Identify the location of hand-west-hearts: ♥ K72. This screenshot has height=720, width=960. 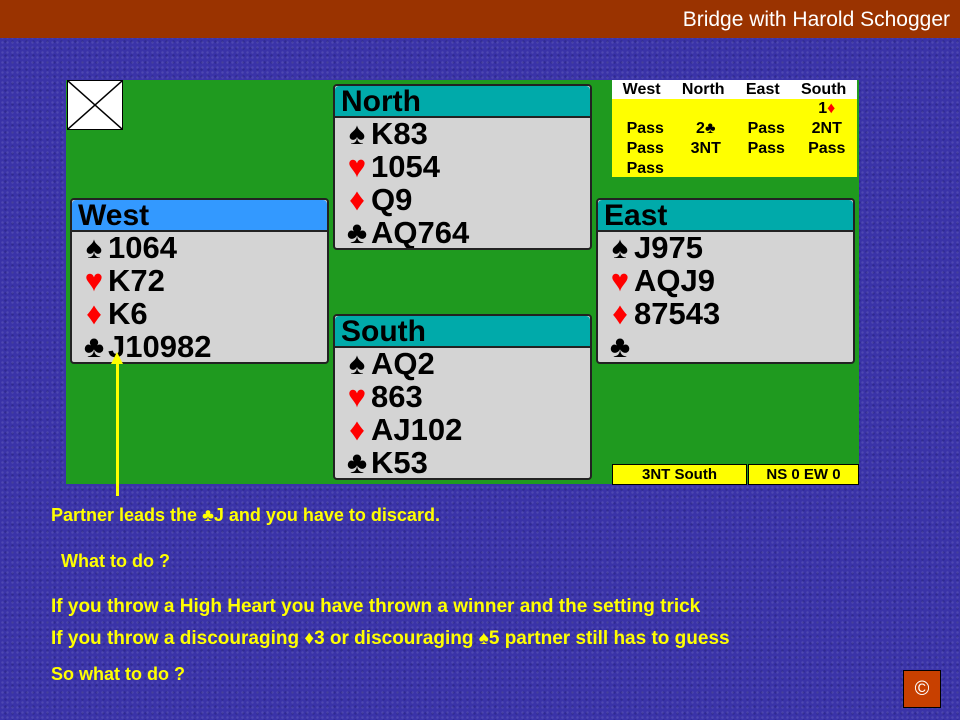
(199, 281).